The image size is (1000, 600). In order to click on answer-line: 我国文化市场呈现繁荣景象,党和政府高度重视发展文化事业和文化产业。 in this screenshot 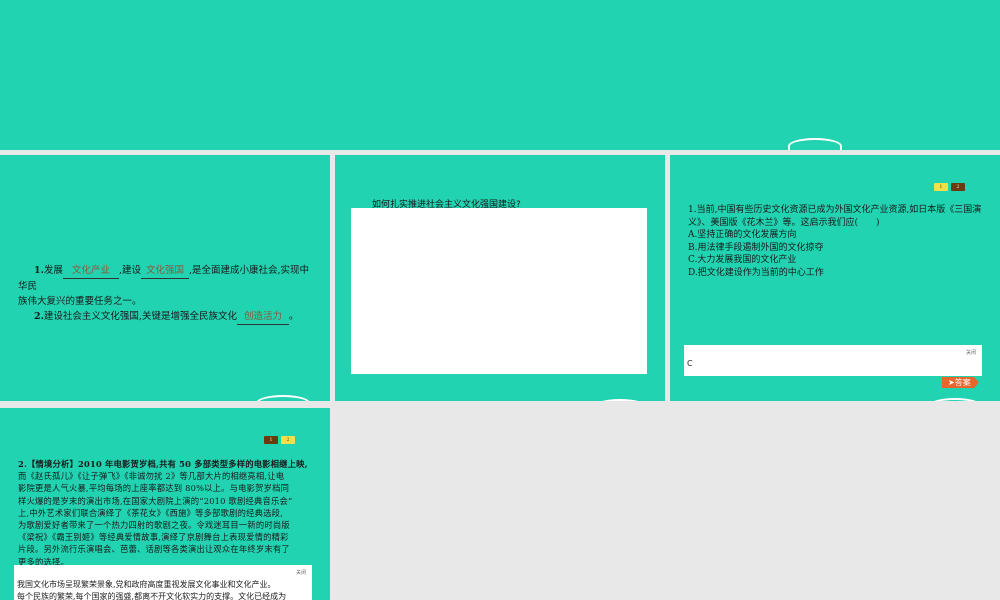, I will do `click(146, 584)`.